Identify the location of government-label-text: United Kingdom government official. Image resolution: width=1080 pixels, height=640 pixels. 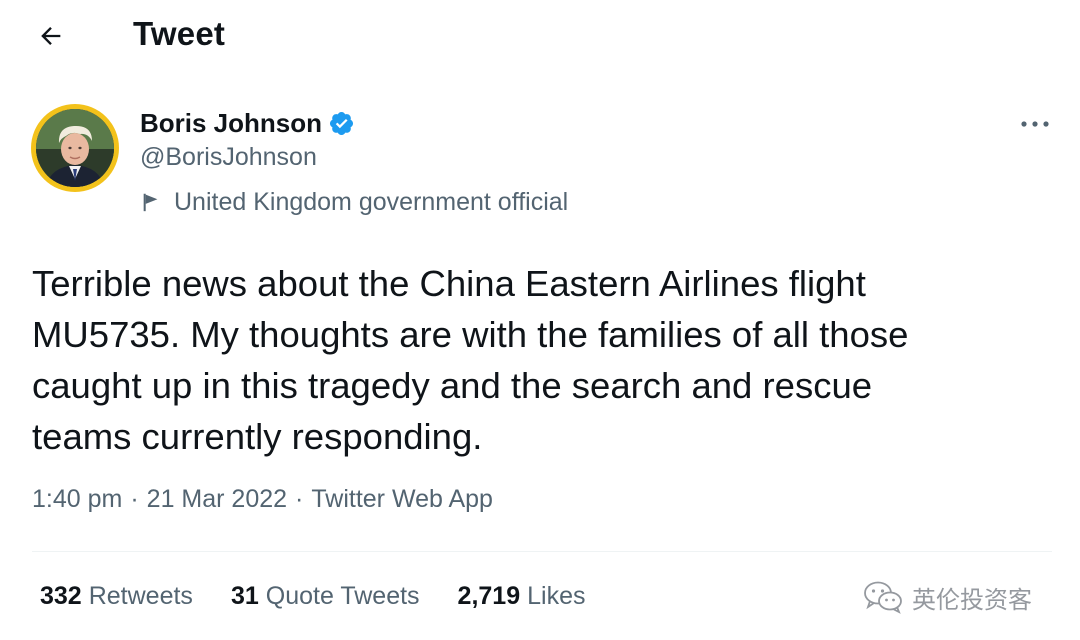
(371, 202).